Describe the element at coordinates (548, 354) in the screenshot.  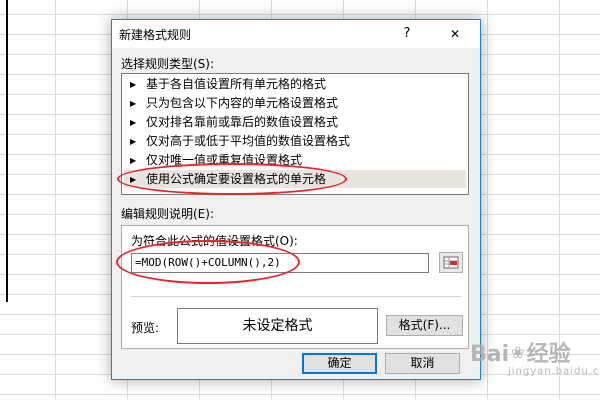
I see `watermark-text-right: 经验` at that location.